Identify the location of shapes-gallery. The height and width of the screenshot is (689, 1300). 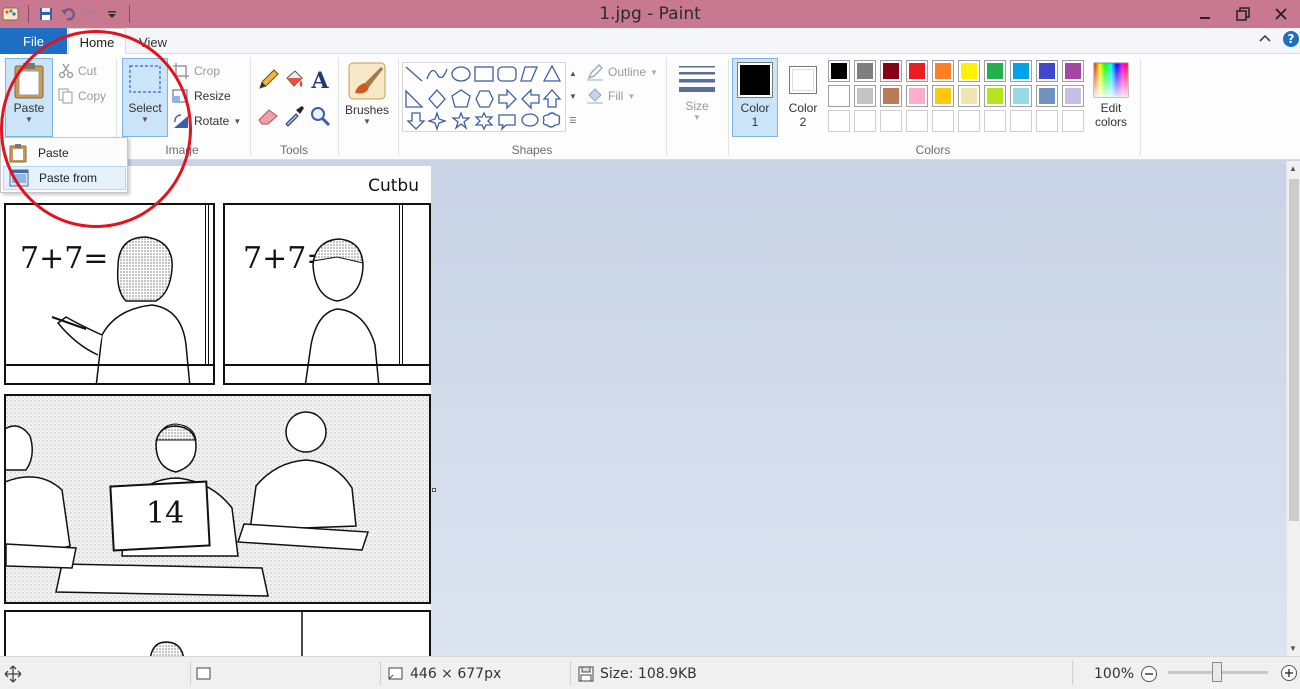
(484, 97).